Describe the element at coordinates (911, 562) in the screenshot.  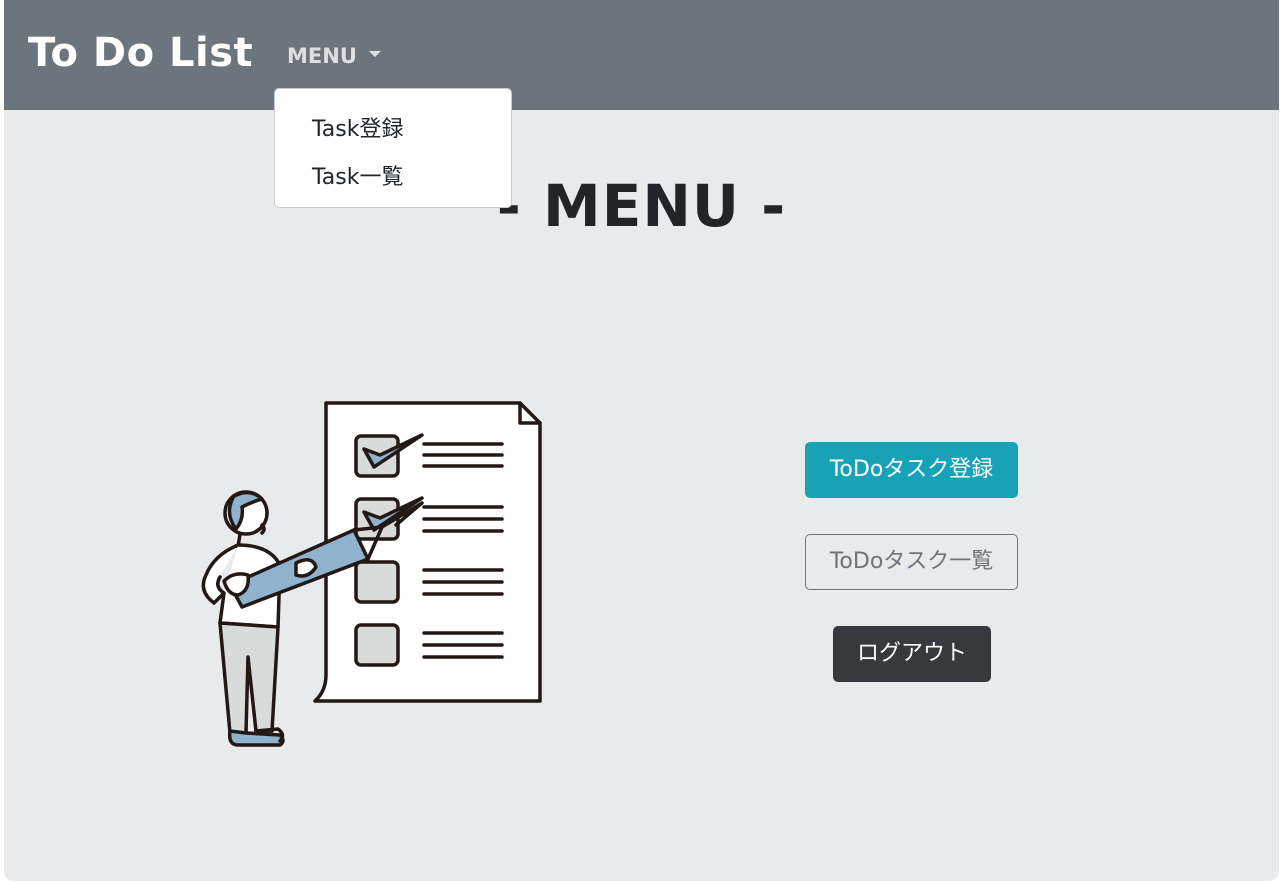
I see `todo-task-list-button: ToDoタスク一覧` at that location.